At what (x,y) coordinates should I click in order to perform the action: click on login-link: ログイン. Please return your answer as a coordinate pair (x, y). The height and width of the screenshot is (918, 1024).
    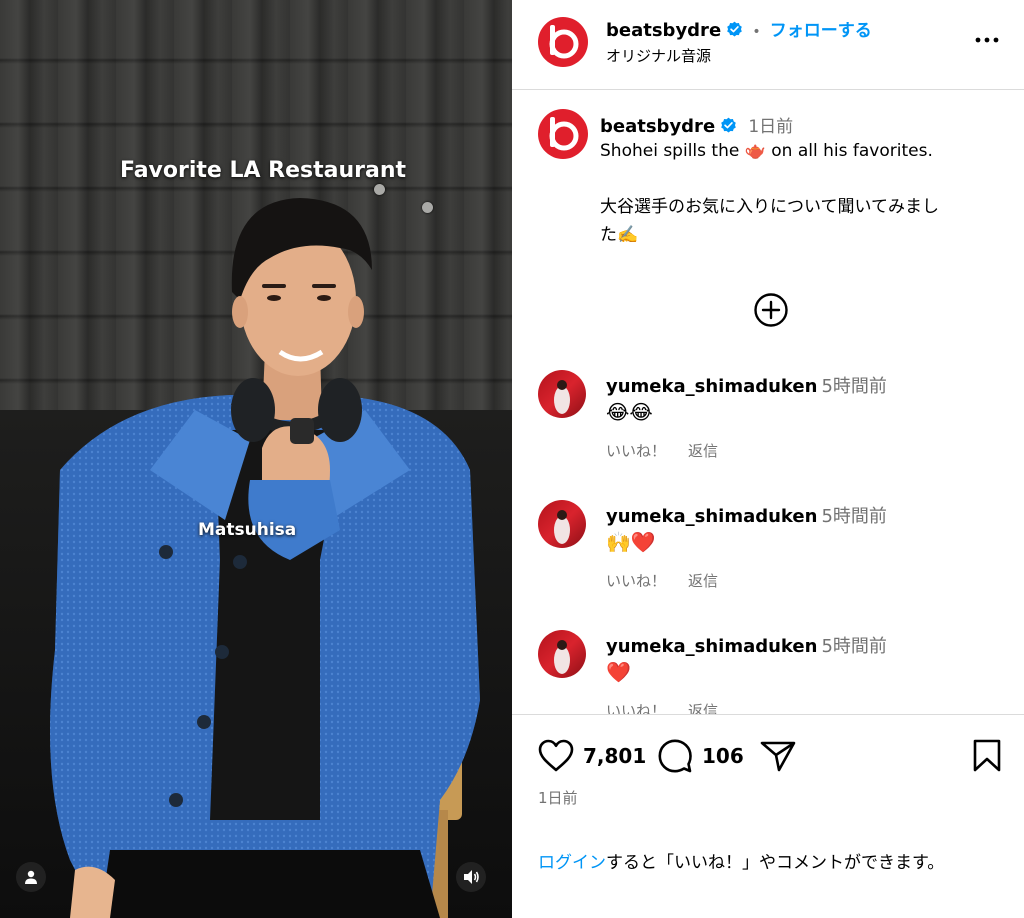
    Looking at the image, I should click on (572, 863).